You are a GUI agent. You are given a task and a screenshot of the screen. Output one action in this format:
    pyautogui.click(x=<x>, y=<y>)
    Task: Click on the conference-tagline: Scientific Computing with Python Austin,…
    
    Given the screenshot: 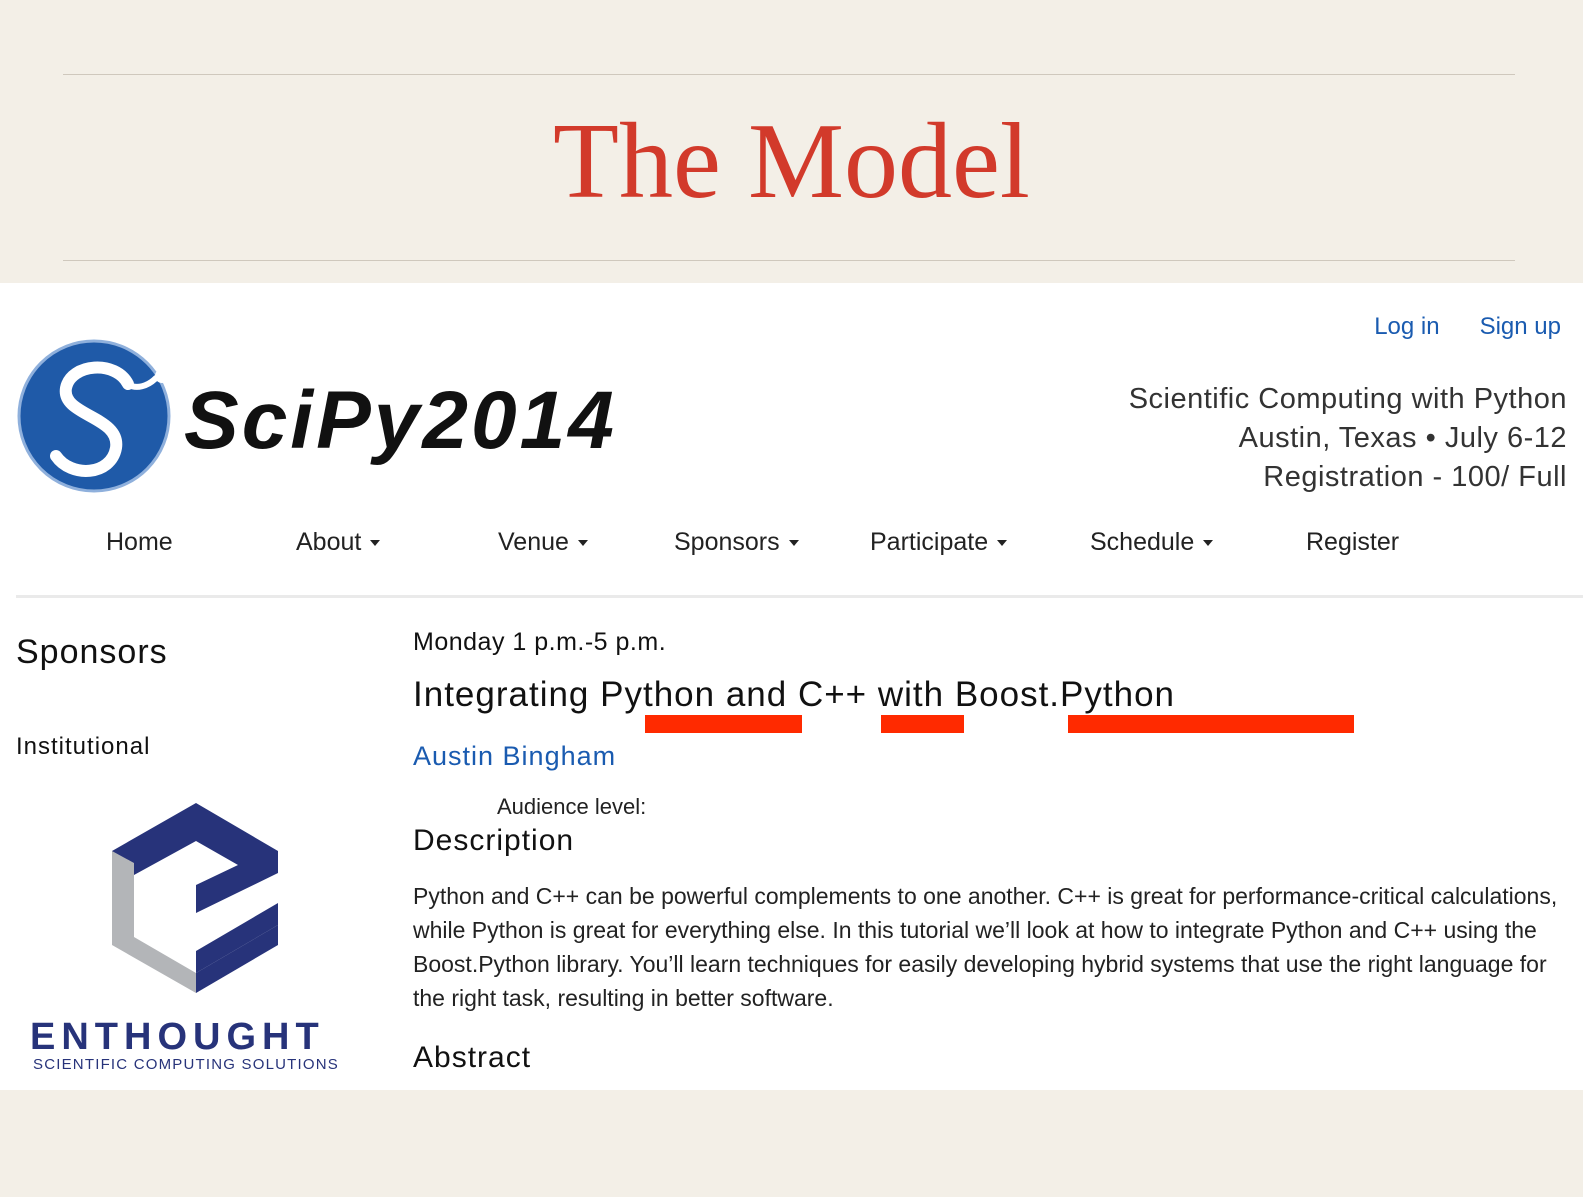 What is the action you would take?
    pyautogui.click(x=1348, y=438)
    